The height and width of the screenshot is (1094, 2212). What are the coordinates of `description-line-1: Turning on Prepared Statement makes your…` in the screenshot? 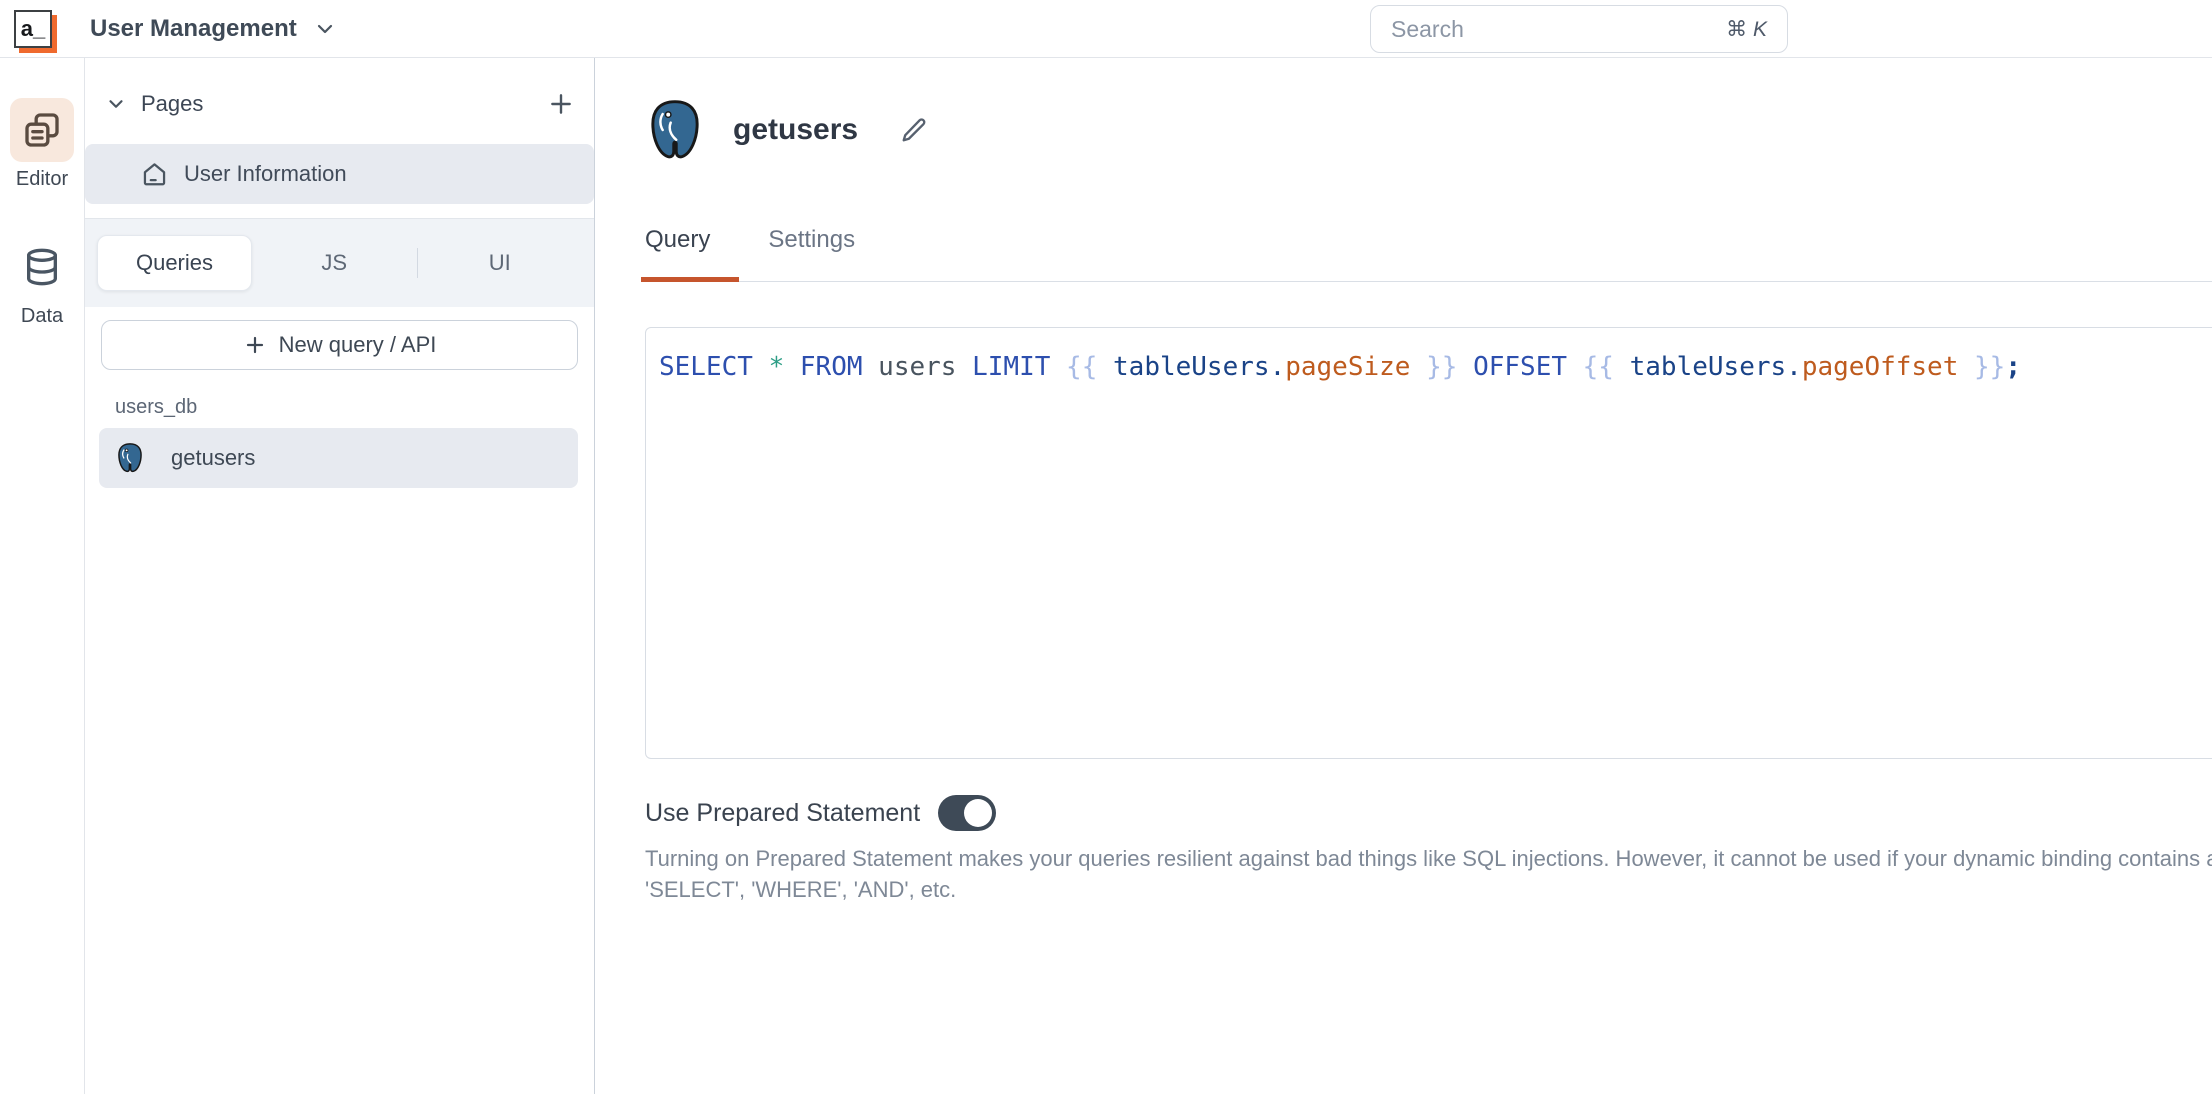 It's located at (1428, 858).